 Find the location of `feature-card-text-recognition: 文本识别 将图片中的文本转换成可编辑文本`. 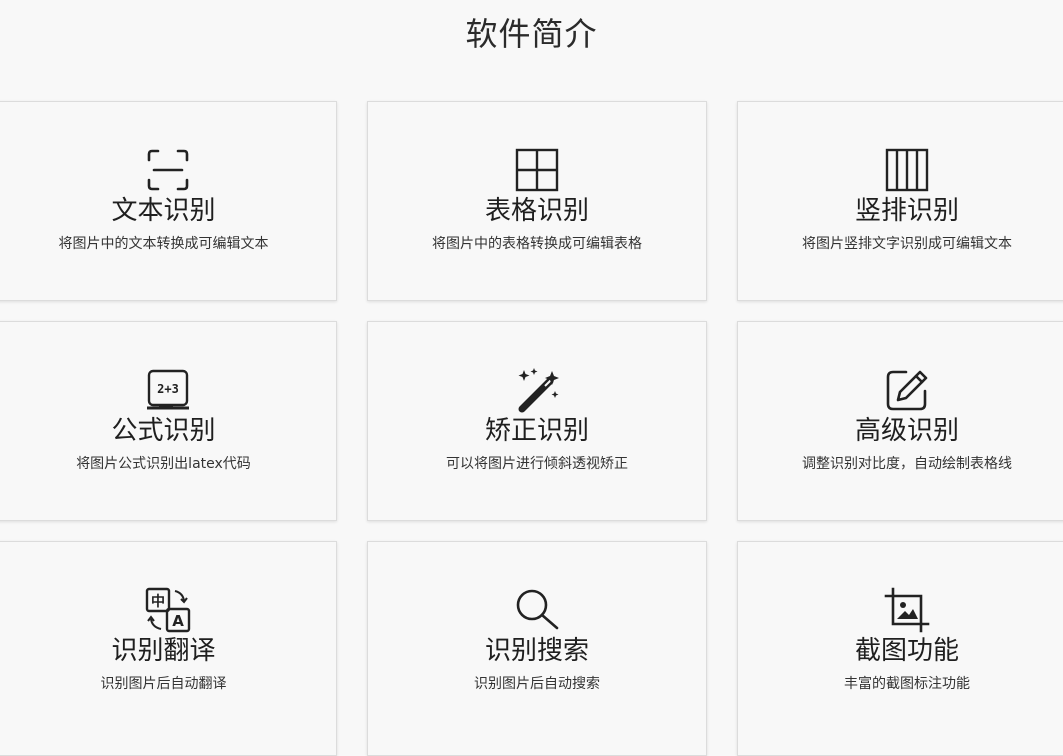

feature-card-text-recognition: 文本识别 将图片中的文本转换成可编辑文本 is located at coordinates (168, 201).